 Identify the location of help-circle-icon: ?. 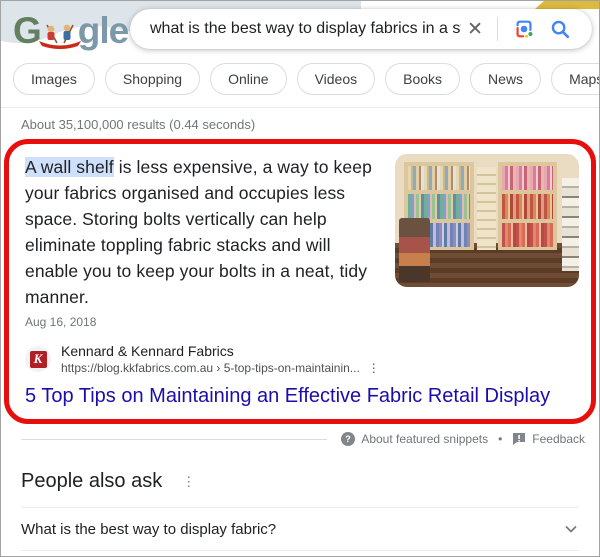
(348, 439).